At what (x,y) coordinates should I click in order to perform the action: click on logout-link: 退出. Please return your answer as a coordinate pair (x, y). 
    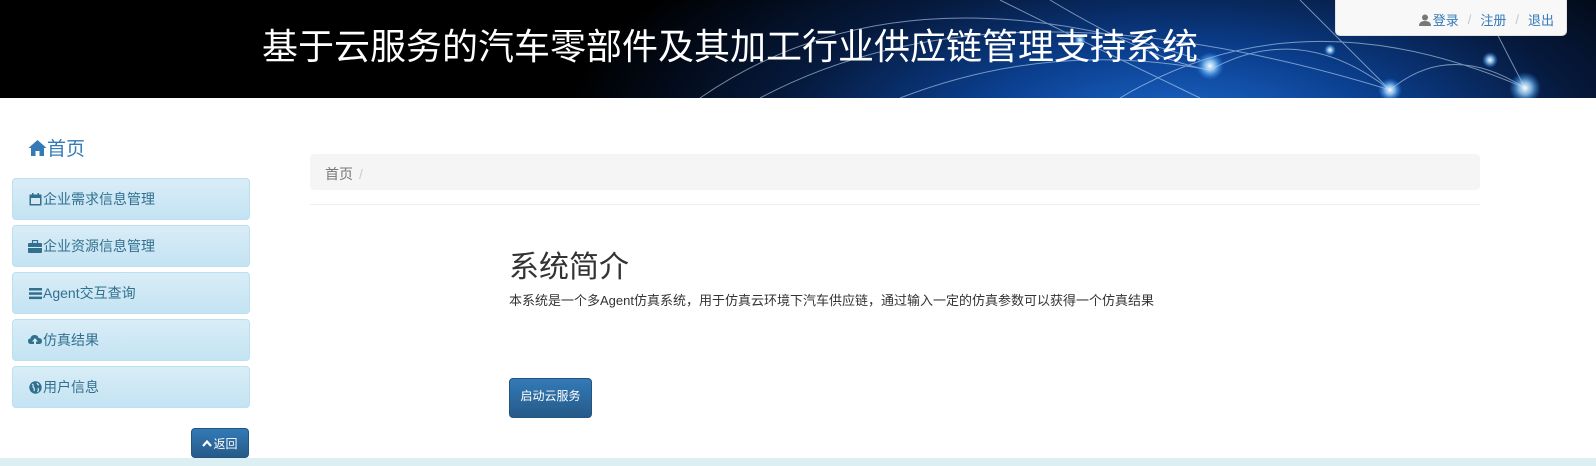
    Looking at the image, I should click on (1541, 19).